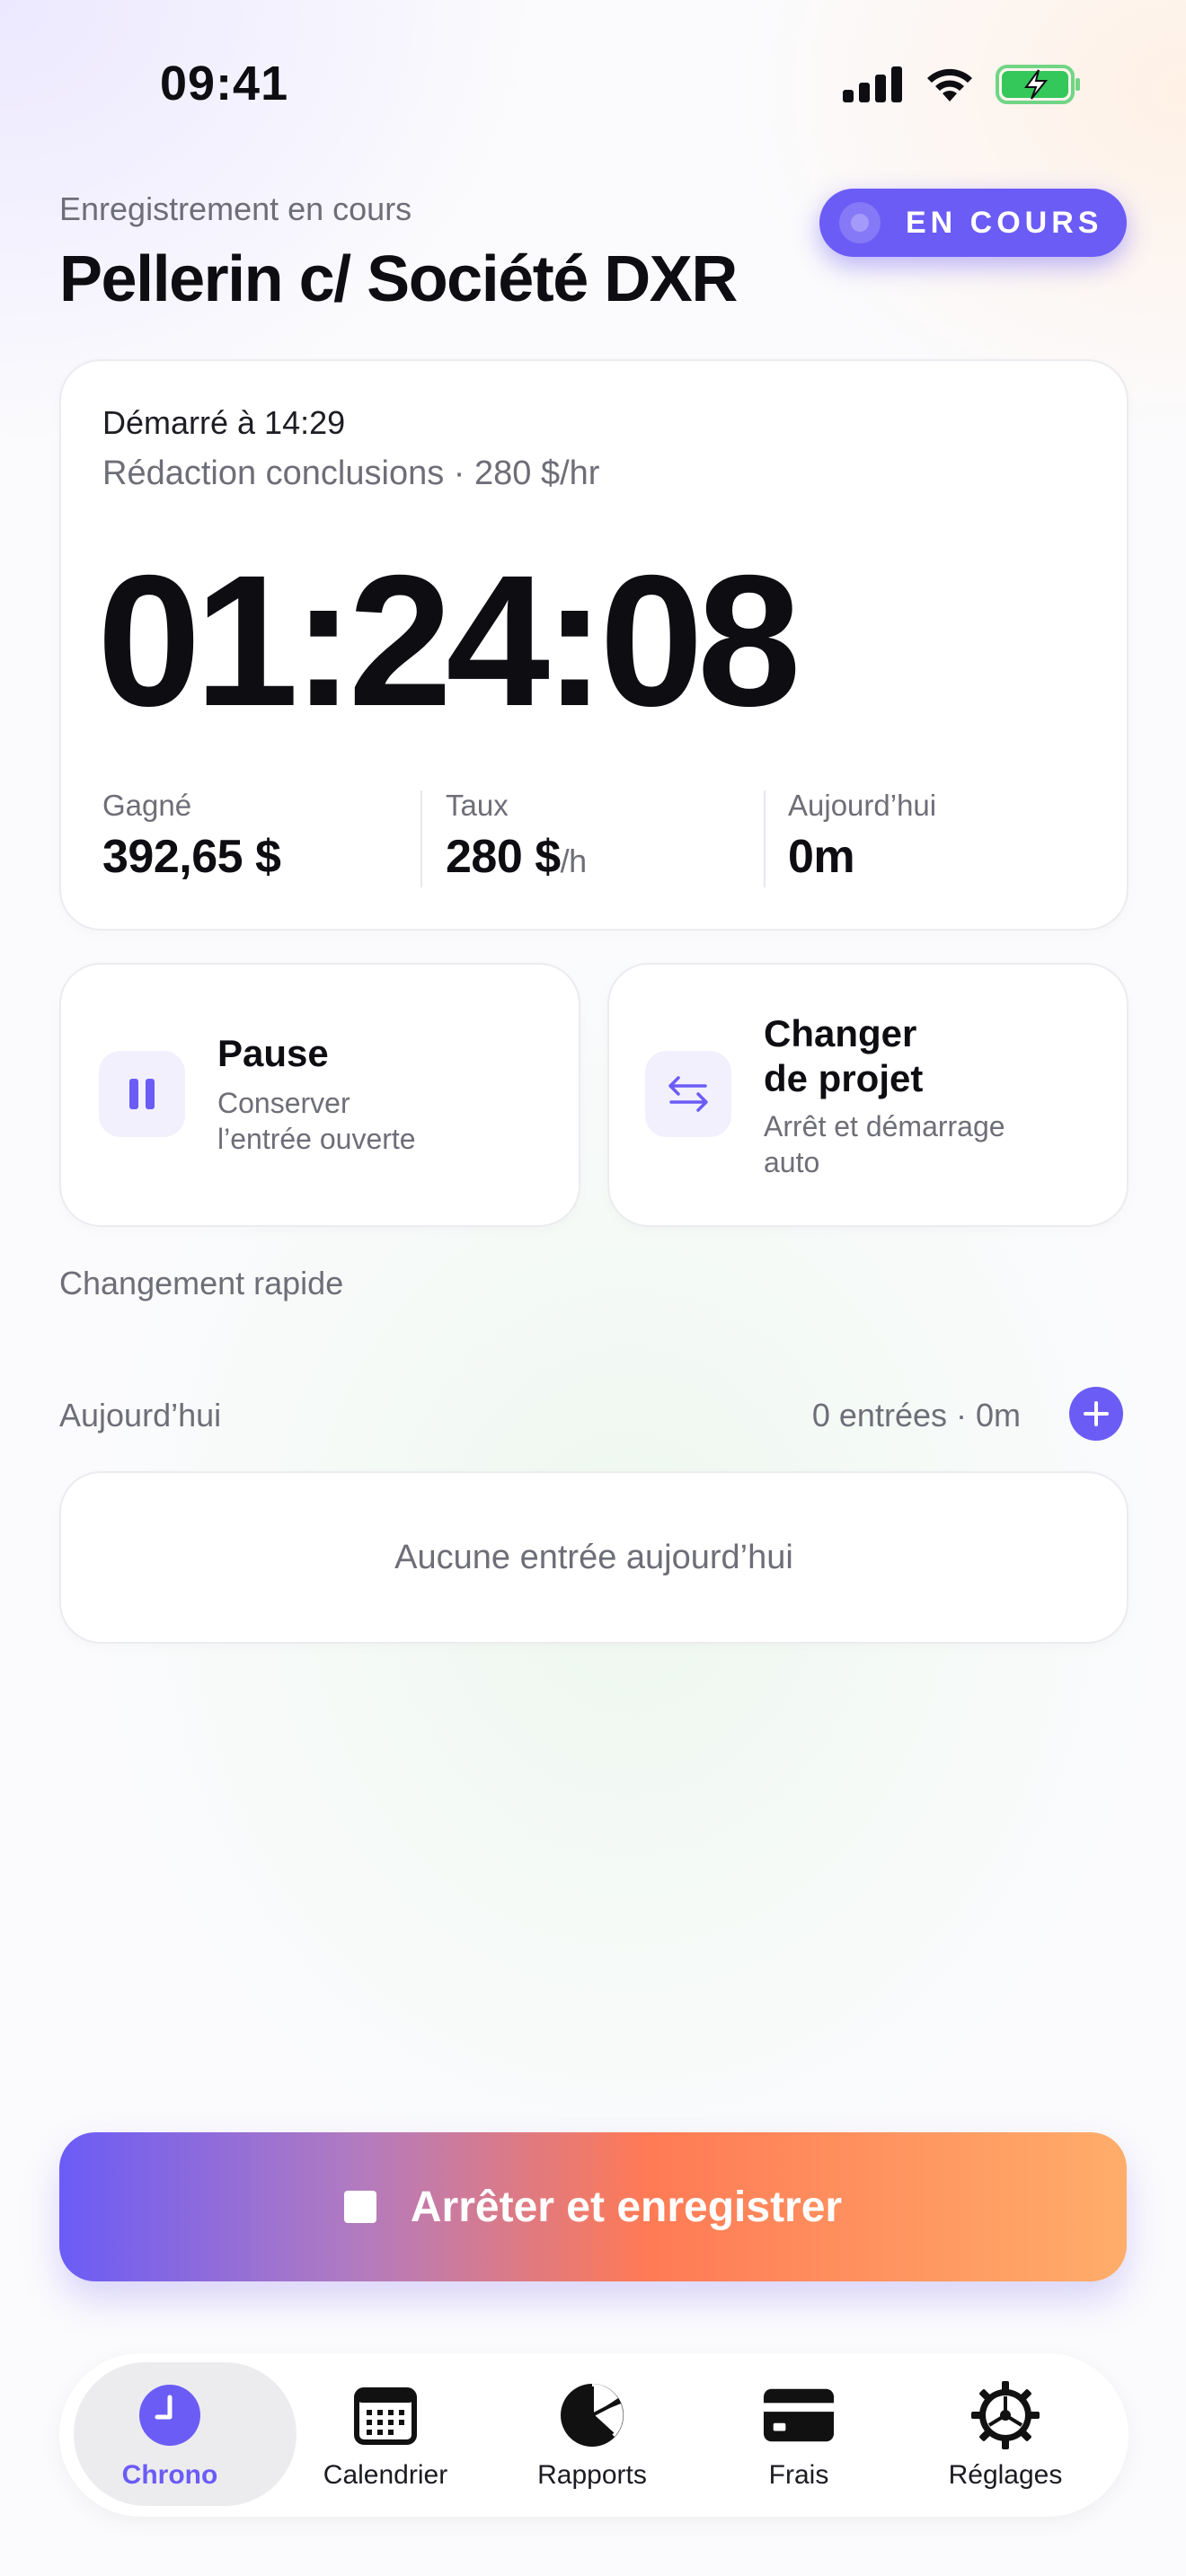  What do you see at coordinates (1005, 2415) in the screenshot?
I see `gear-icon` at bounding box center [1005, 2415].